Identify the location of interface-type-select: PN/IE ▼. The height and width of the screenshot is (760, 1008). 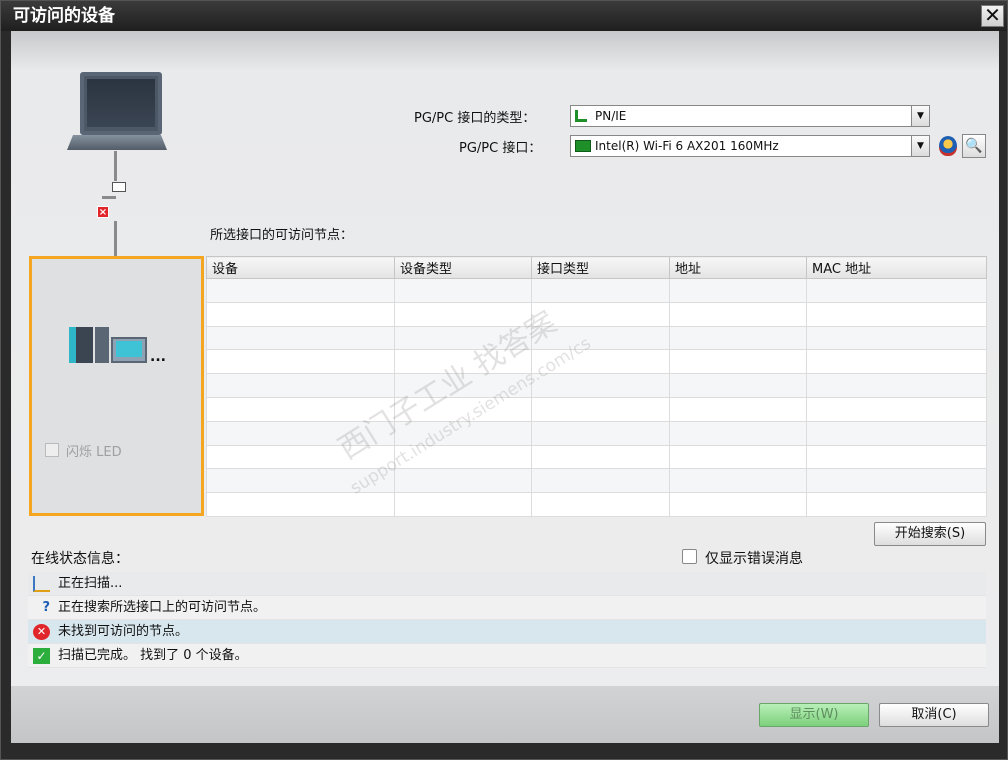
(750, 116).